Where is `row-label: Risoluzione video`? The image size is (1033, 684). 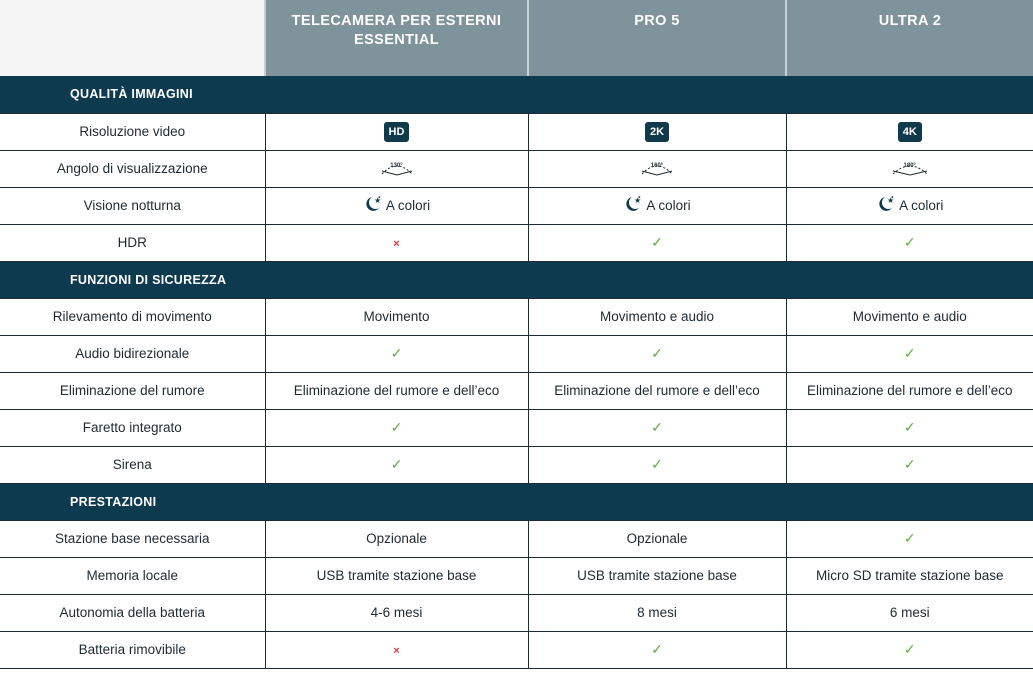
row-label: Risoluzione video is located at coordinates (133, 131).